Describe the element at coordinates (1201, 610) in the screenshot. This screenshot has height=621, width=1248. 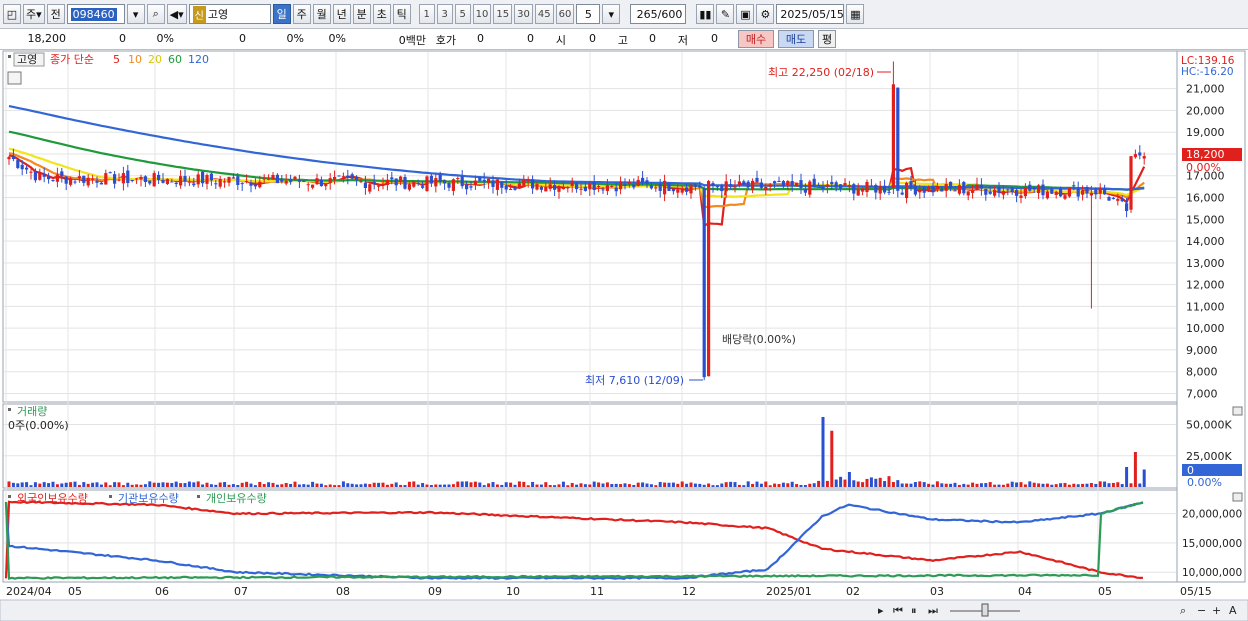
I see `minus-icon: −` at that location.